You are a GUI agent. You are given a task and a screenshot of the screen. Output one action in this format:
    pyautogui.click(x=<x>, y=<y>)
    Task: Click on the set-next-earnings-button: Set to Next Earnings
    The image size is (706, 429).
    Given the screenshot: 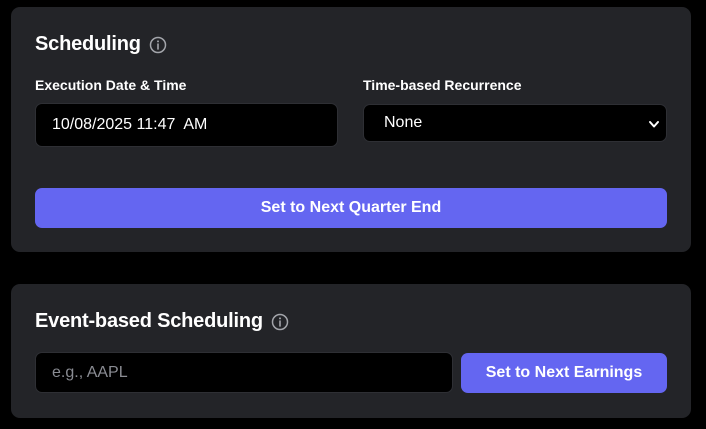 What is the action you would take?
    pyautogui.click(x=564, y=373)
    